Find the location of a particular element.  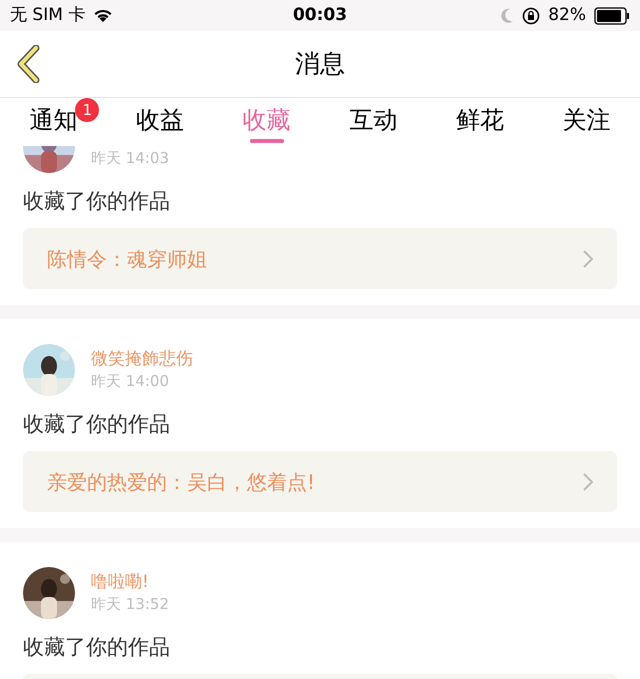

page-title: 消息 is located at coordinates (320, 64).